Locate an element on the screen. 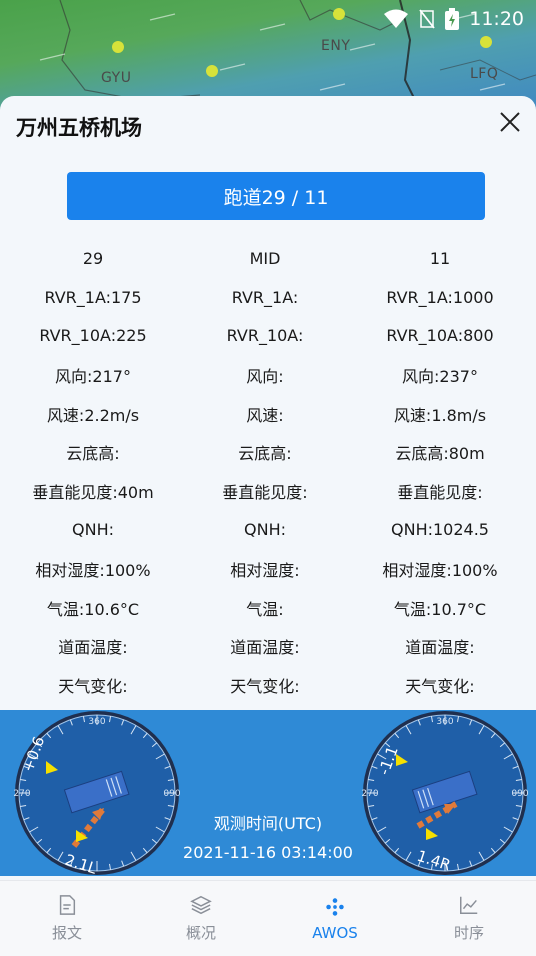 The height and width of the screenshot is (956, 536). table-cell: RVR_1A:175 is located at coordinates (93, 297).